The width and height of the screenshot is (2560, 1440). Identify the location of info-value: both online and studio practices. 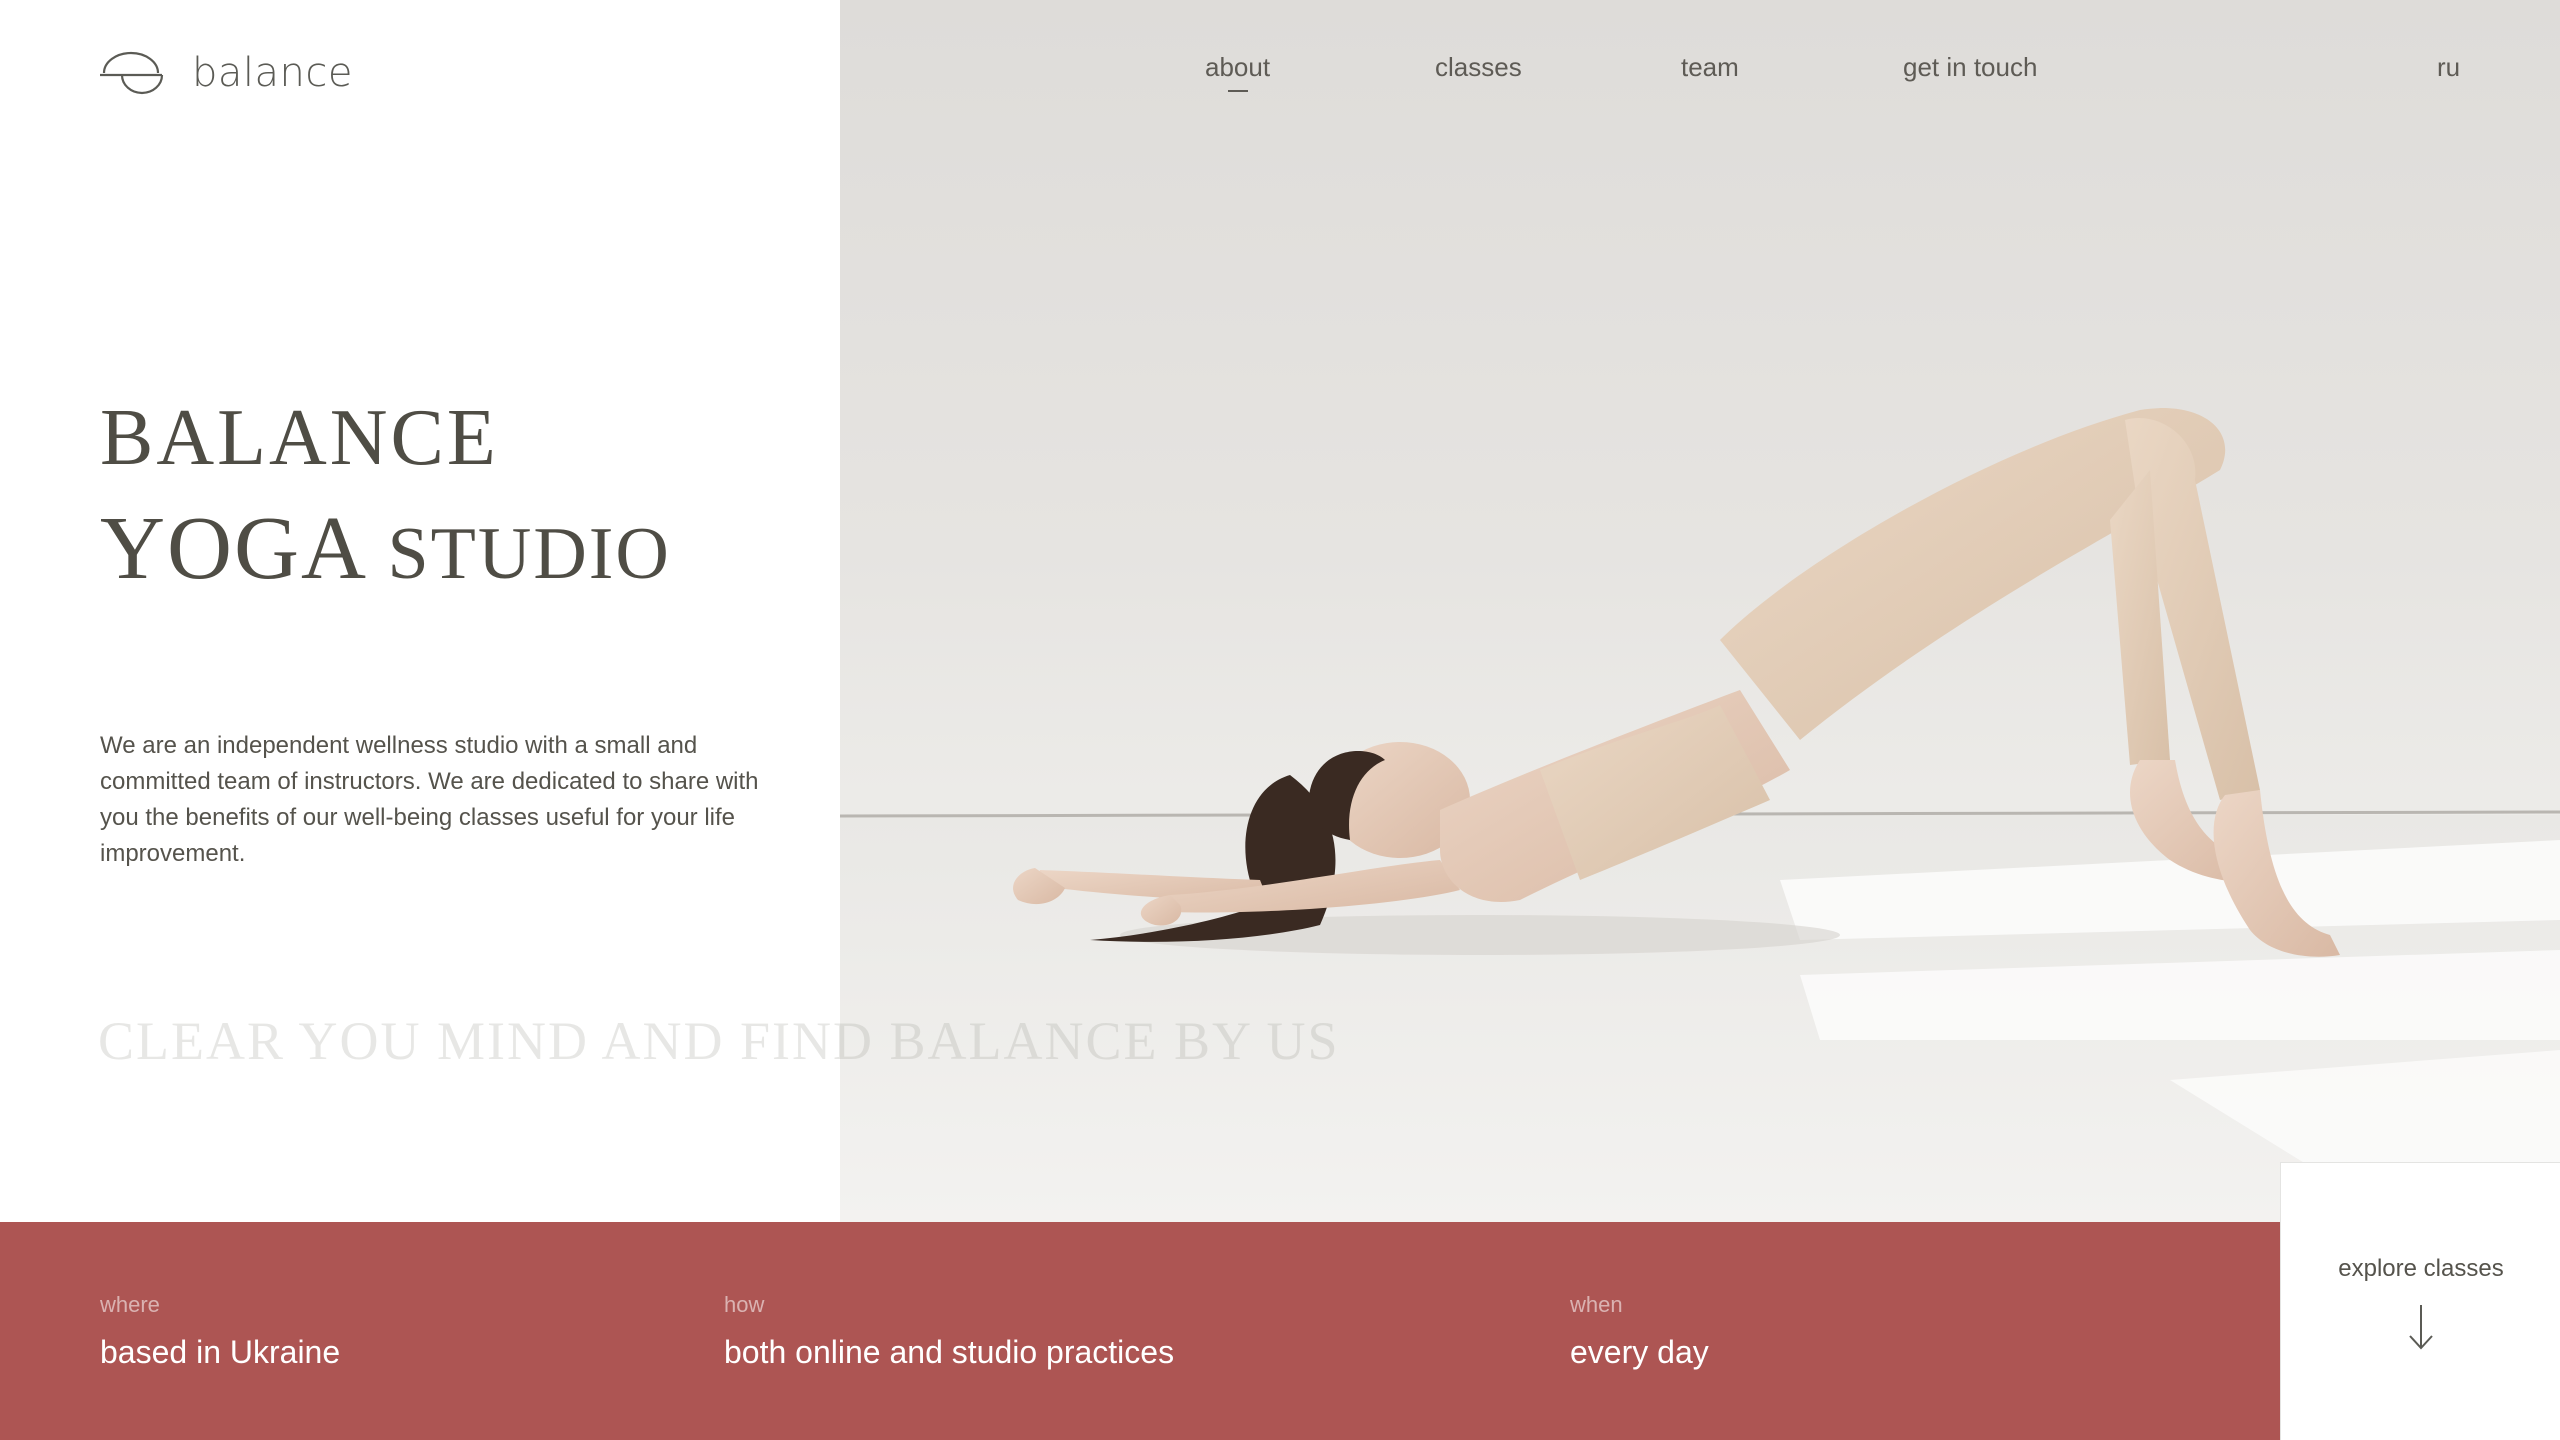
(949, 1352).